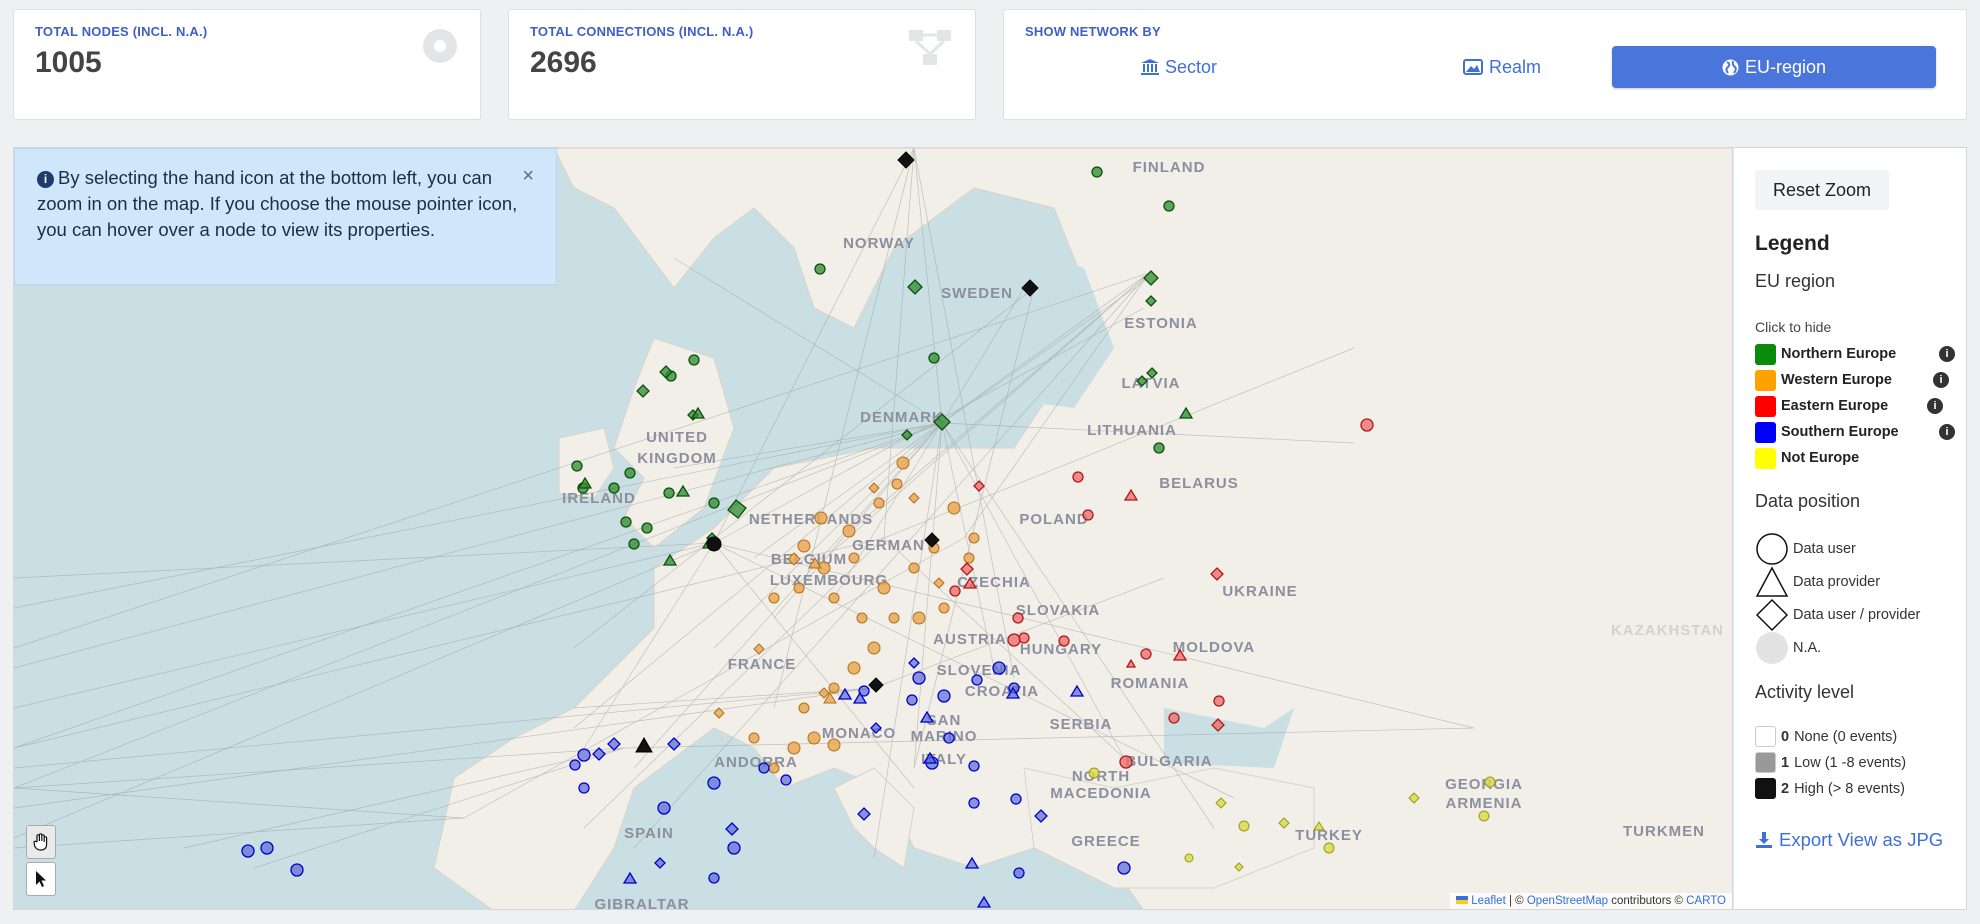  What do you see at coordinates (642, 31) in the screenshot?
I see `total-connections-label: TOTAL CONNECTIONS (INCL. N.A.)` at bounding box center [642, 31].